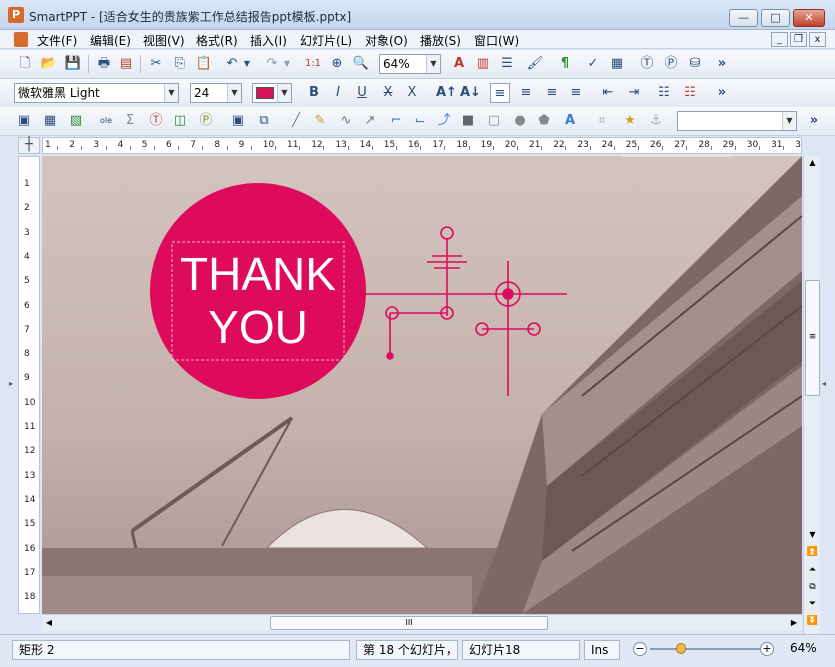 The image size is (835, 667). I want to click on menu-object: 对象(O), so click(386, 40).